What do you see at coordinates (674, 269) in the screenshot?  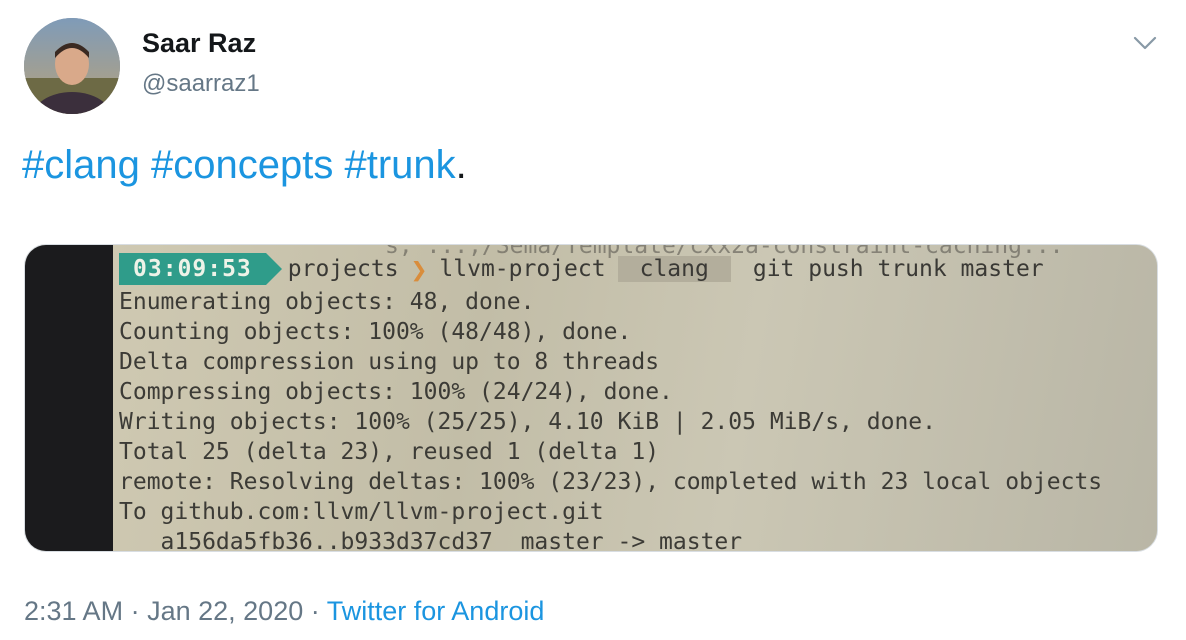 I see `prompt-path-segment: clang` at bounding box center [674, 269].